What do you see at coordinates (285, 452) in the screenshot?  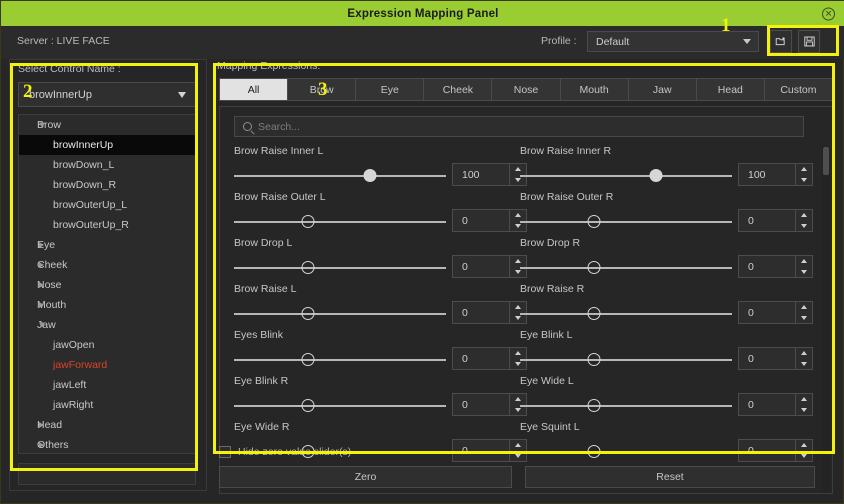 I see `hide-zero-value-sliders-checkbox: Hide zero value slider(s)` at bounding box center [285, 452].